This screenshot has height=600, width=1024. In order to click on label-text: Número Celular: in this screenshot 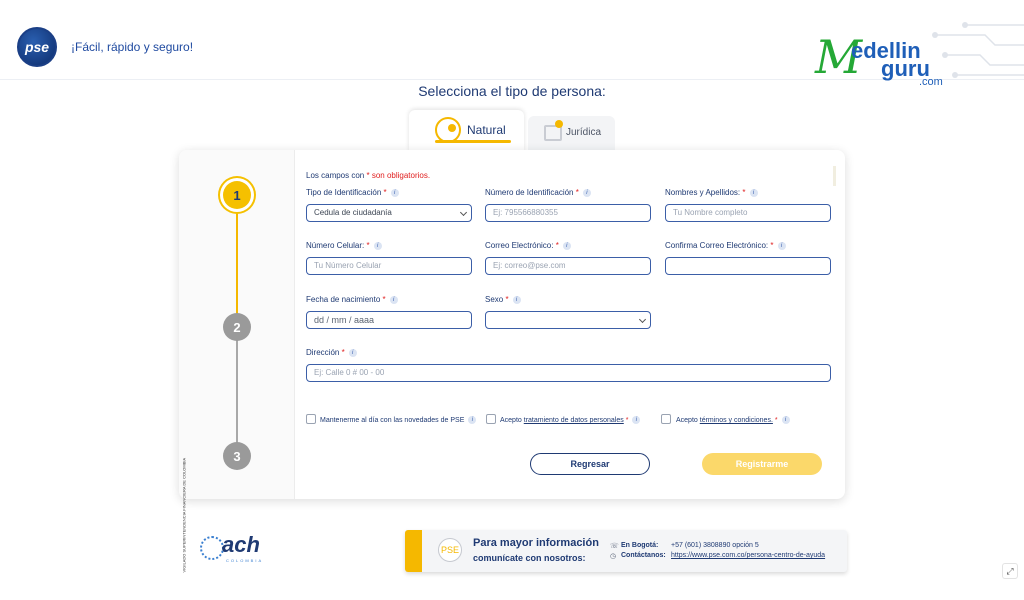, I will do `click(335, 245)`.